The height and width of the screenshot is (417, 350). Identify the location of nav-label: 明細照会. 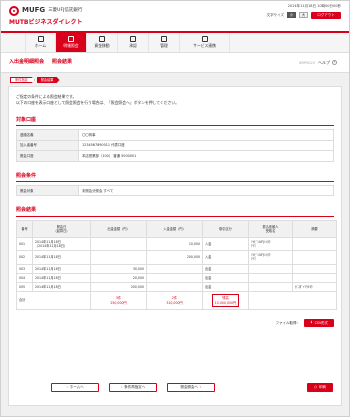
(71, 46).